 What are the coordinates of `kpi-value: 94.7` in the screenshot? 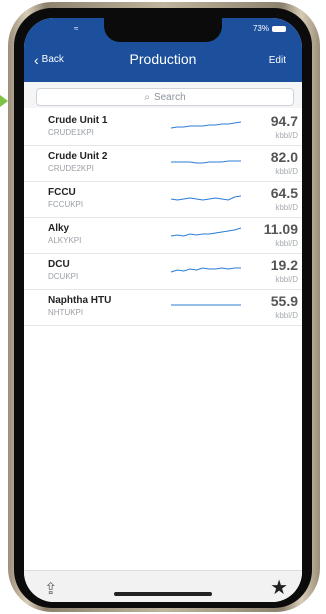 It's located at (284, 121).